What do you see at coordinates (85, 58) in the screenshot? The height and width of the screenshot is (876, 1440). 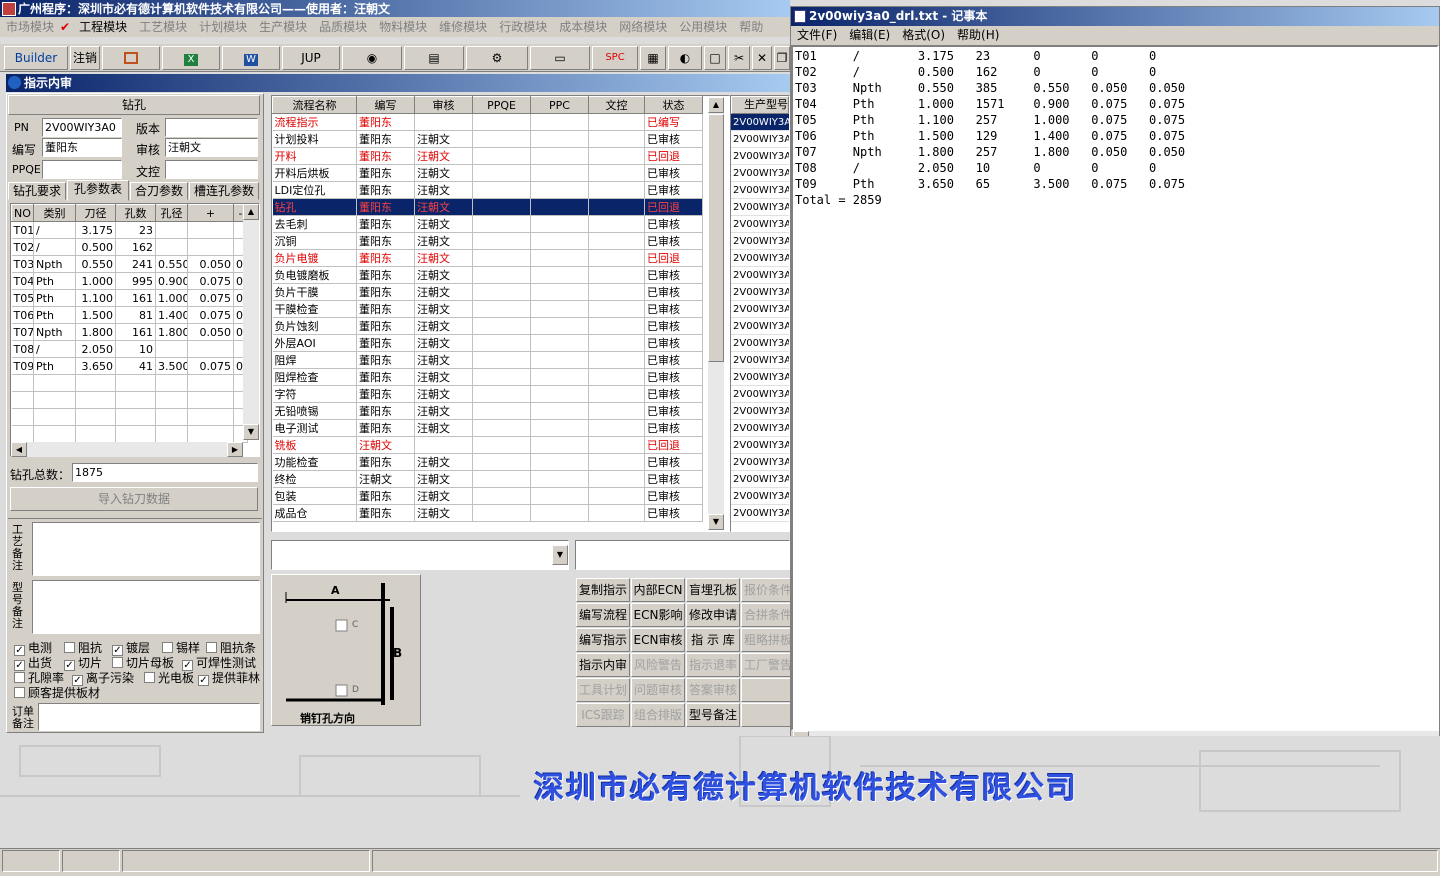 I see `logout-button: 注销` at bounding box center [85, 58].